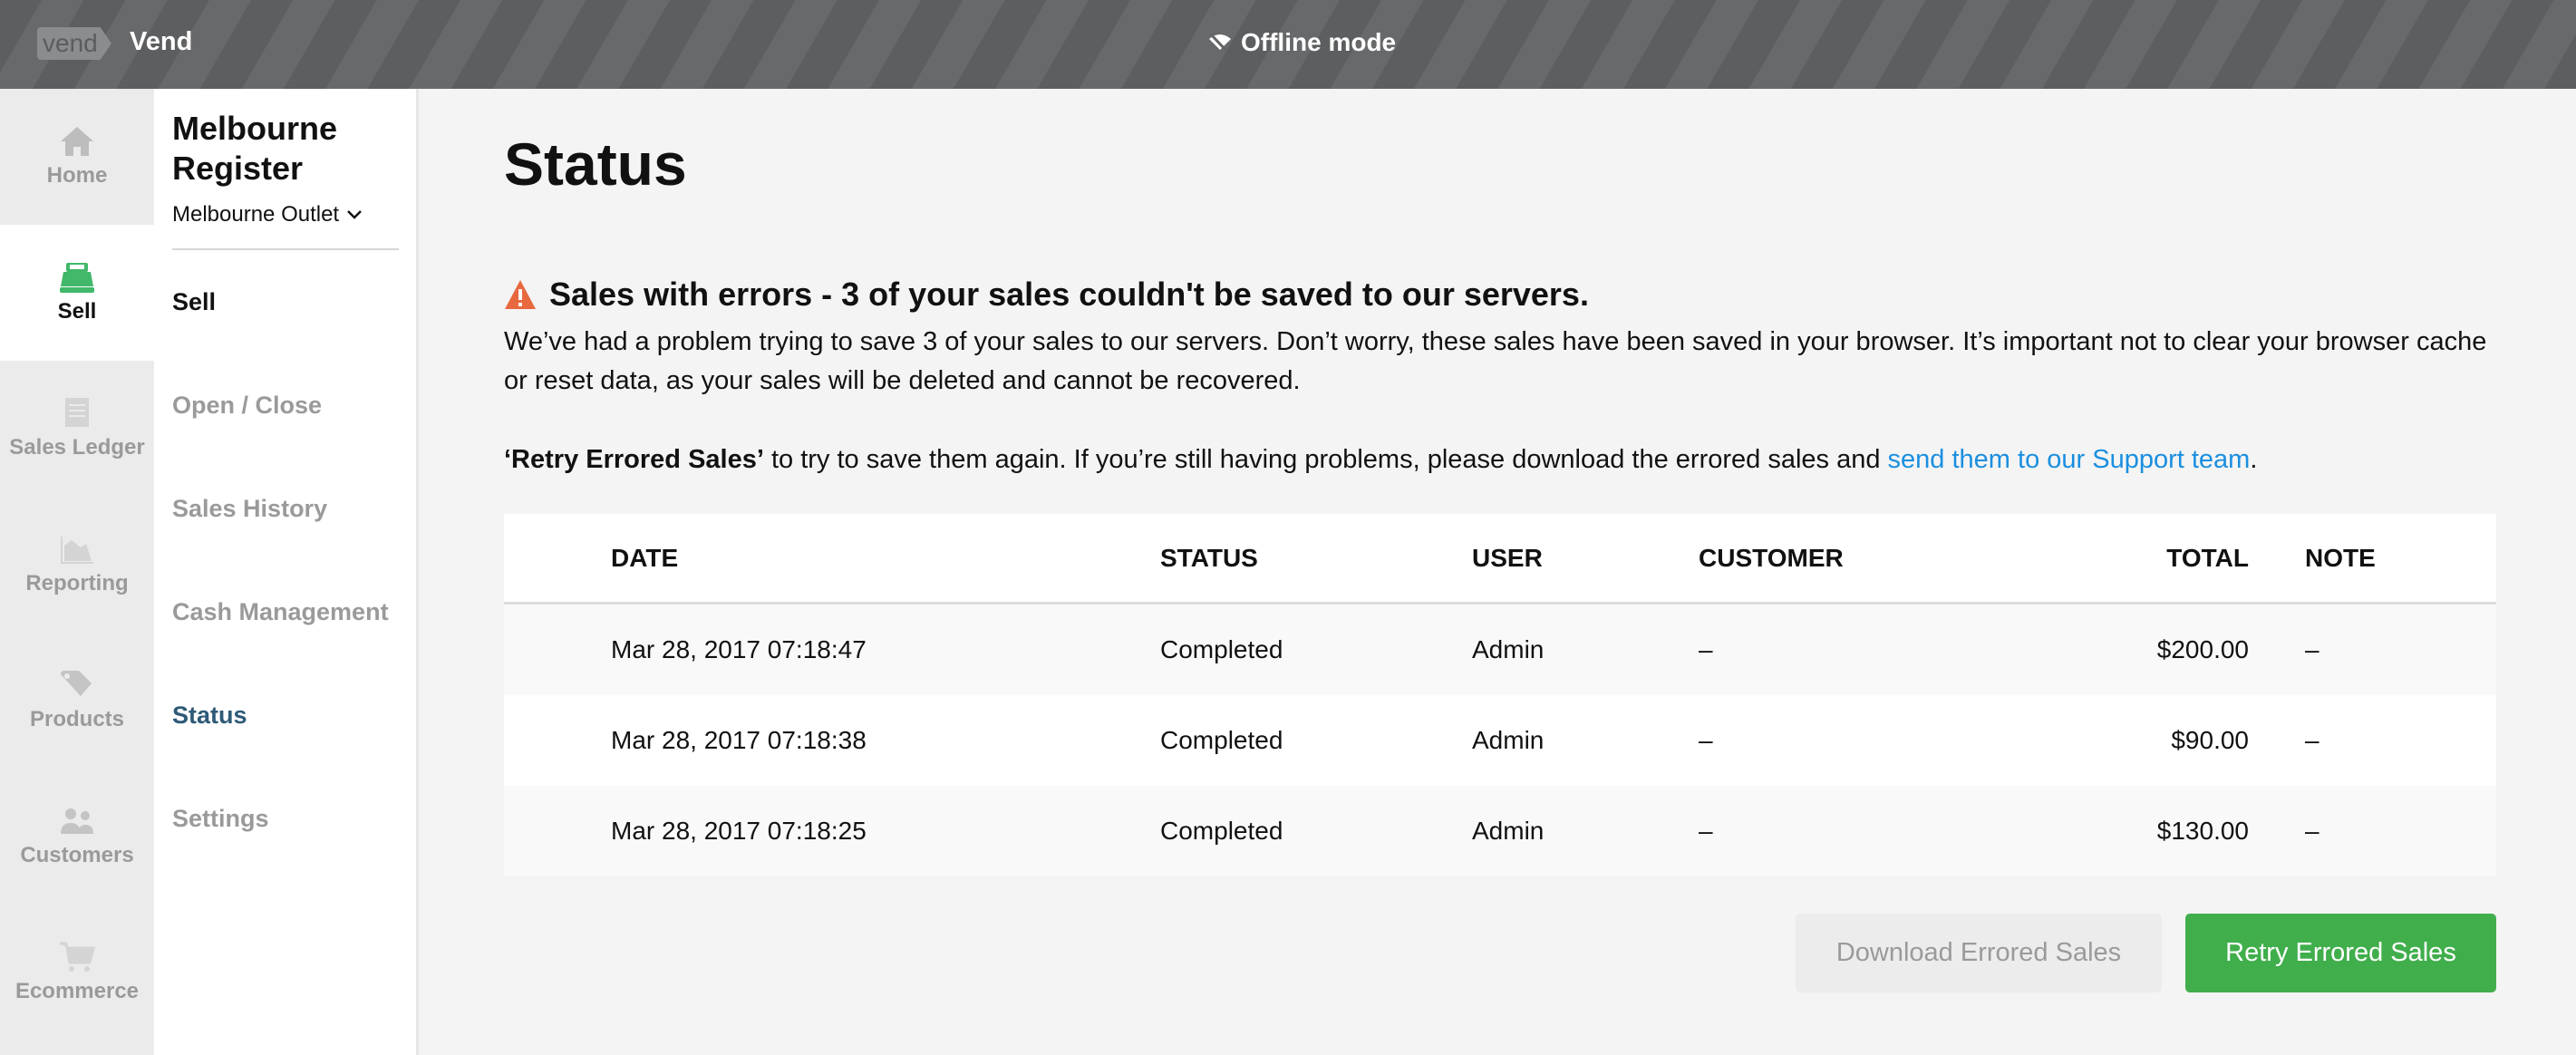 The width and height of the screenshot is (2576, 1055). I want to click on chevron-down-icon, so click(354, 214).